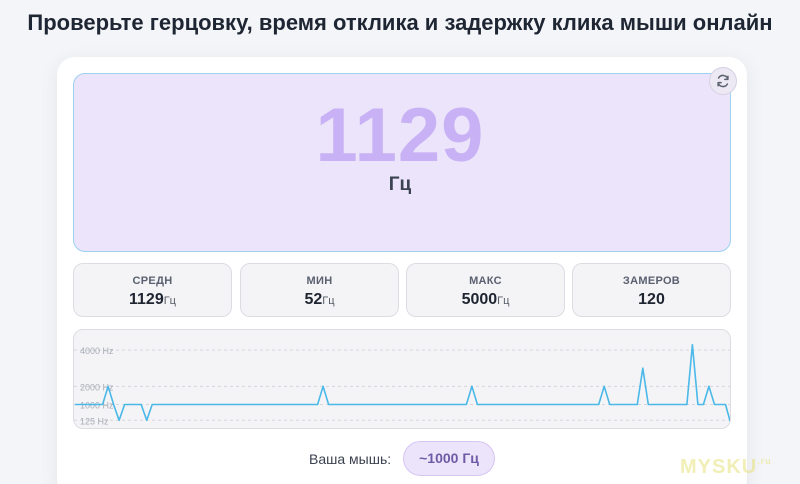 This screenshot has height=484, width=800. Describe the element at coordinates (651, 281) in the screenshot. I see `stat-samples-label: ЗАМЕРОВ` at that location.